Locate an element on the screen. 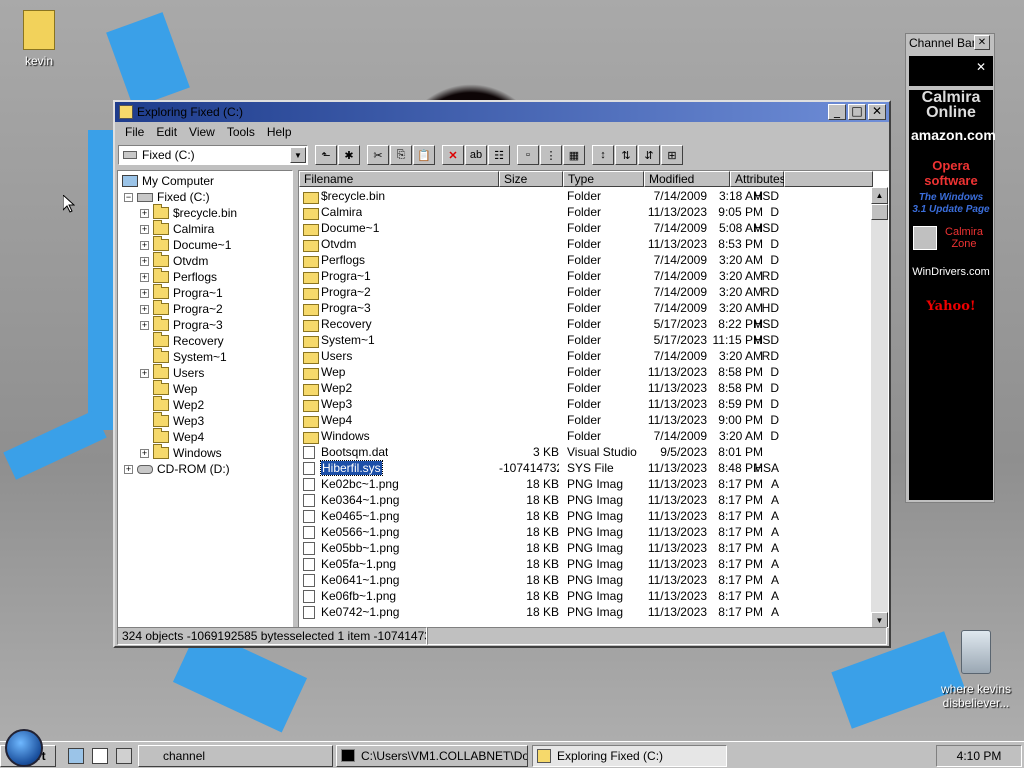  tree-item-folder: + Users is located at coordinates (172, 372).